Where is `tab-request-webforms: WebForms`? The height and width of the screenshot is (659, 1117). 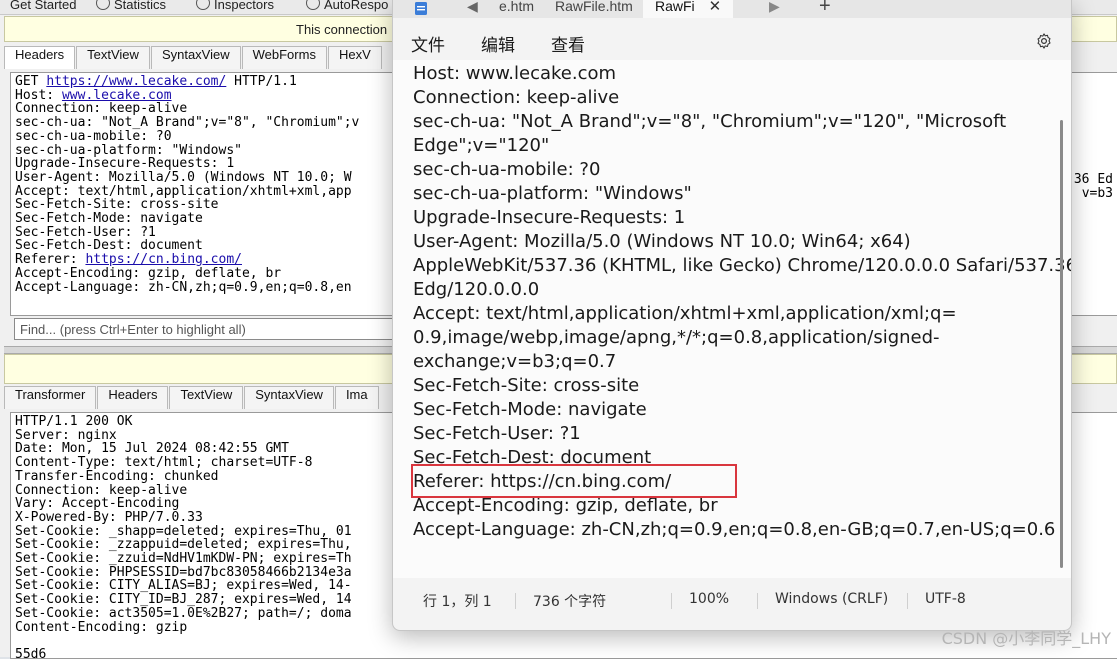 tab-request-webforms: WebForms is located at coordinates (284, 57).